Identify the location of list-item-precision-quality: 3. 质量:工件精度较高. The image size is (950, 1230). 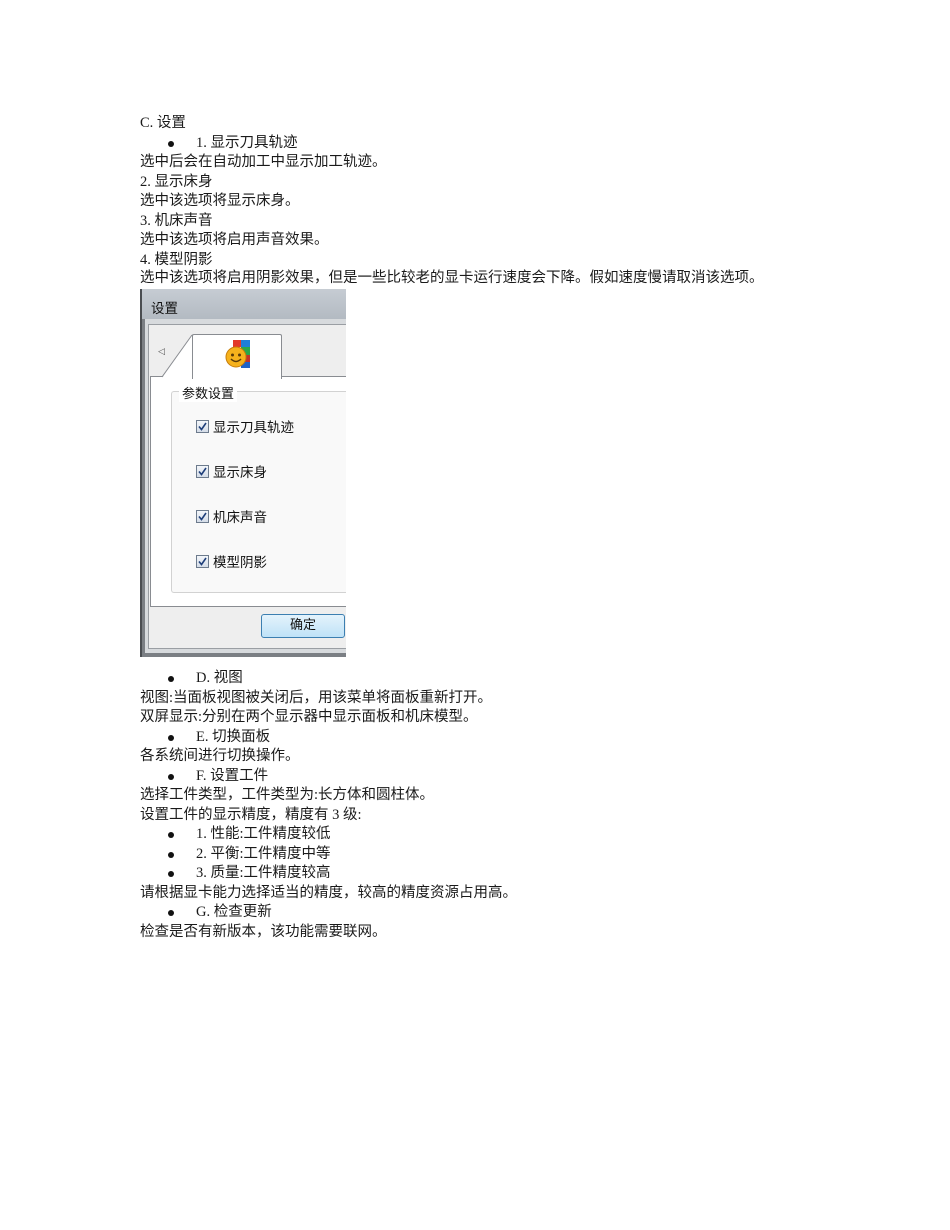
(480, 874).